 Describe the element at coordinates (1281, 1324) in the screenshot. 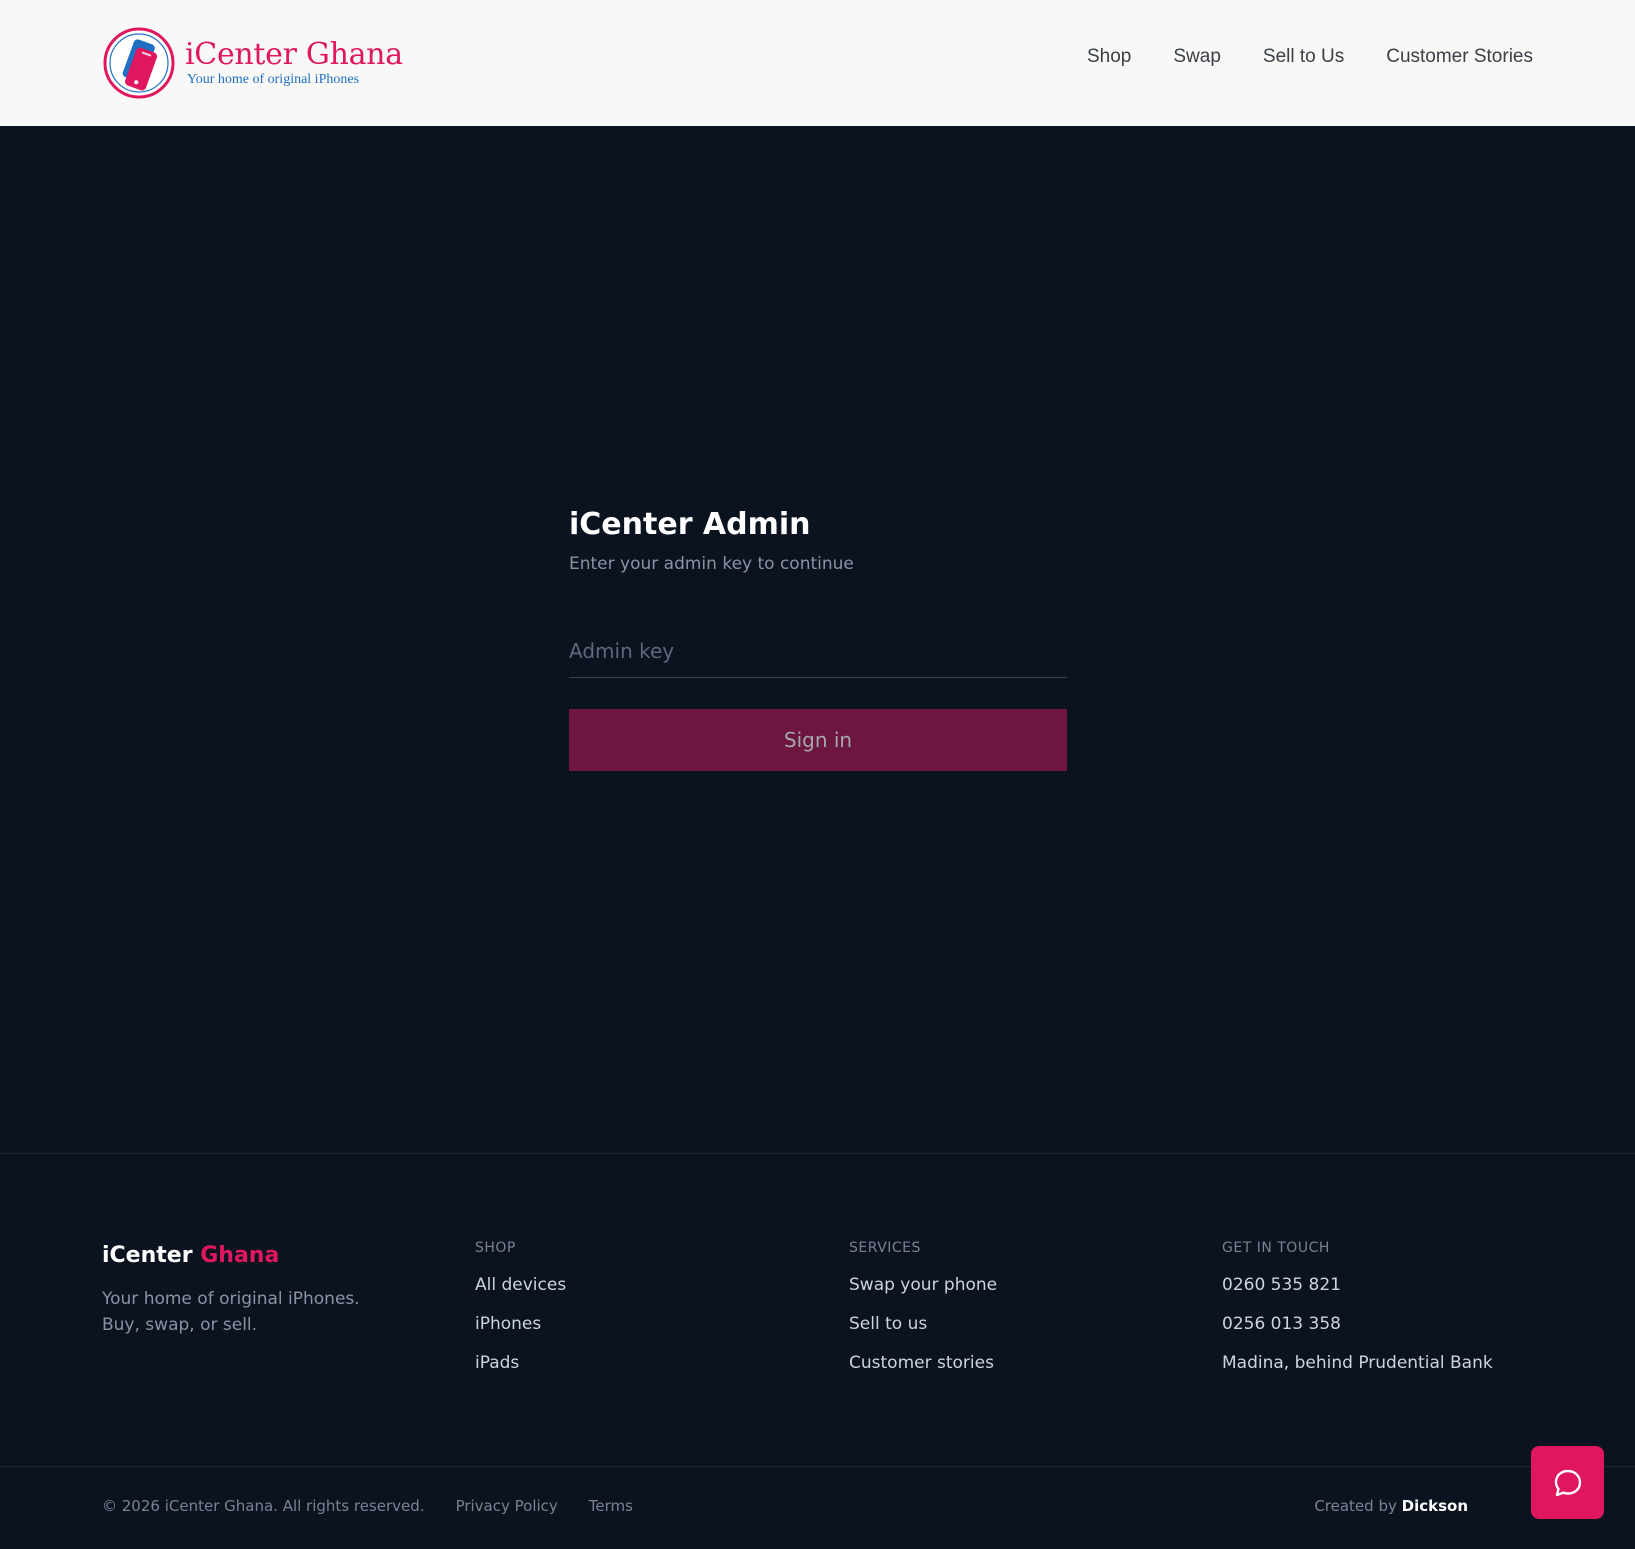

I see `footer-phone-2: 0256 013 358` at that location.